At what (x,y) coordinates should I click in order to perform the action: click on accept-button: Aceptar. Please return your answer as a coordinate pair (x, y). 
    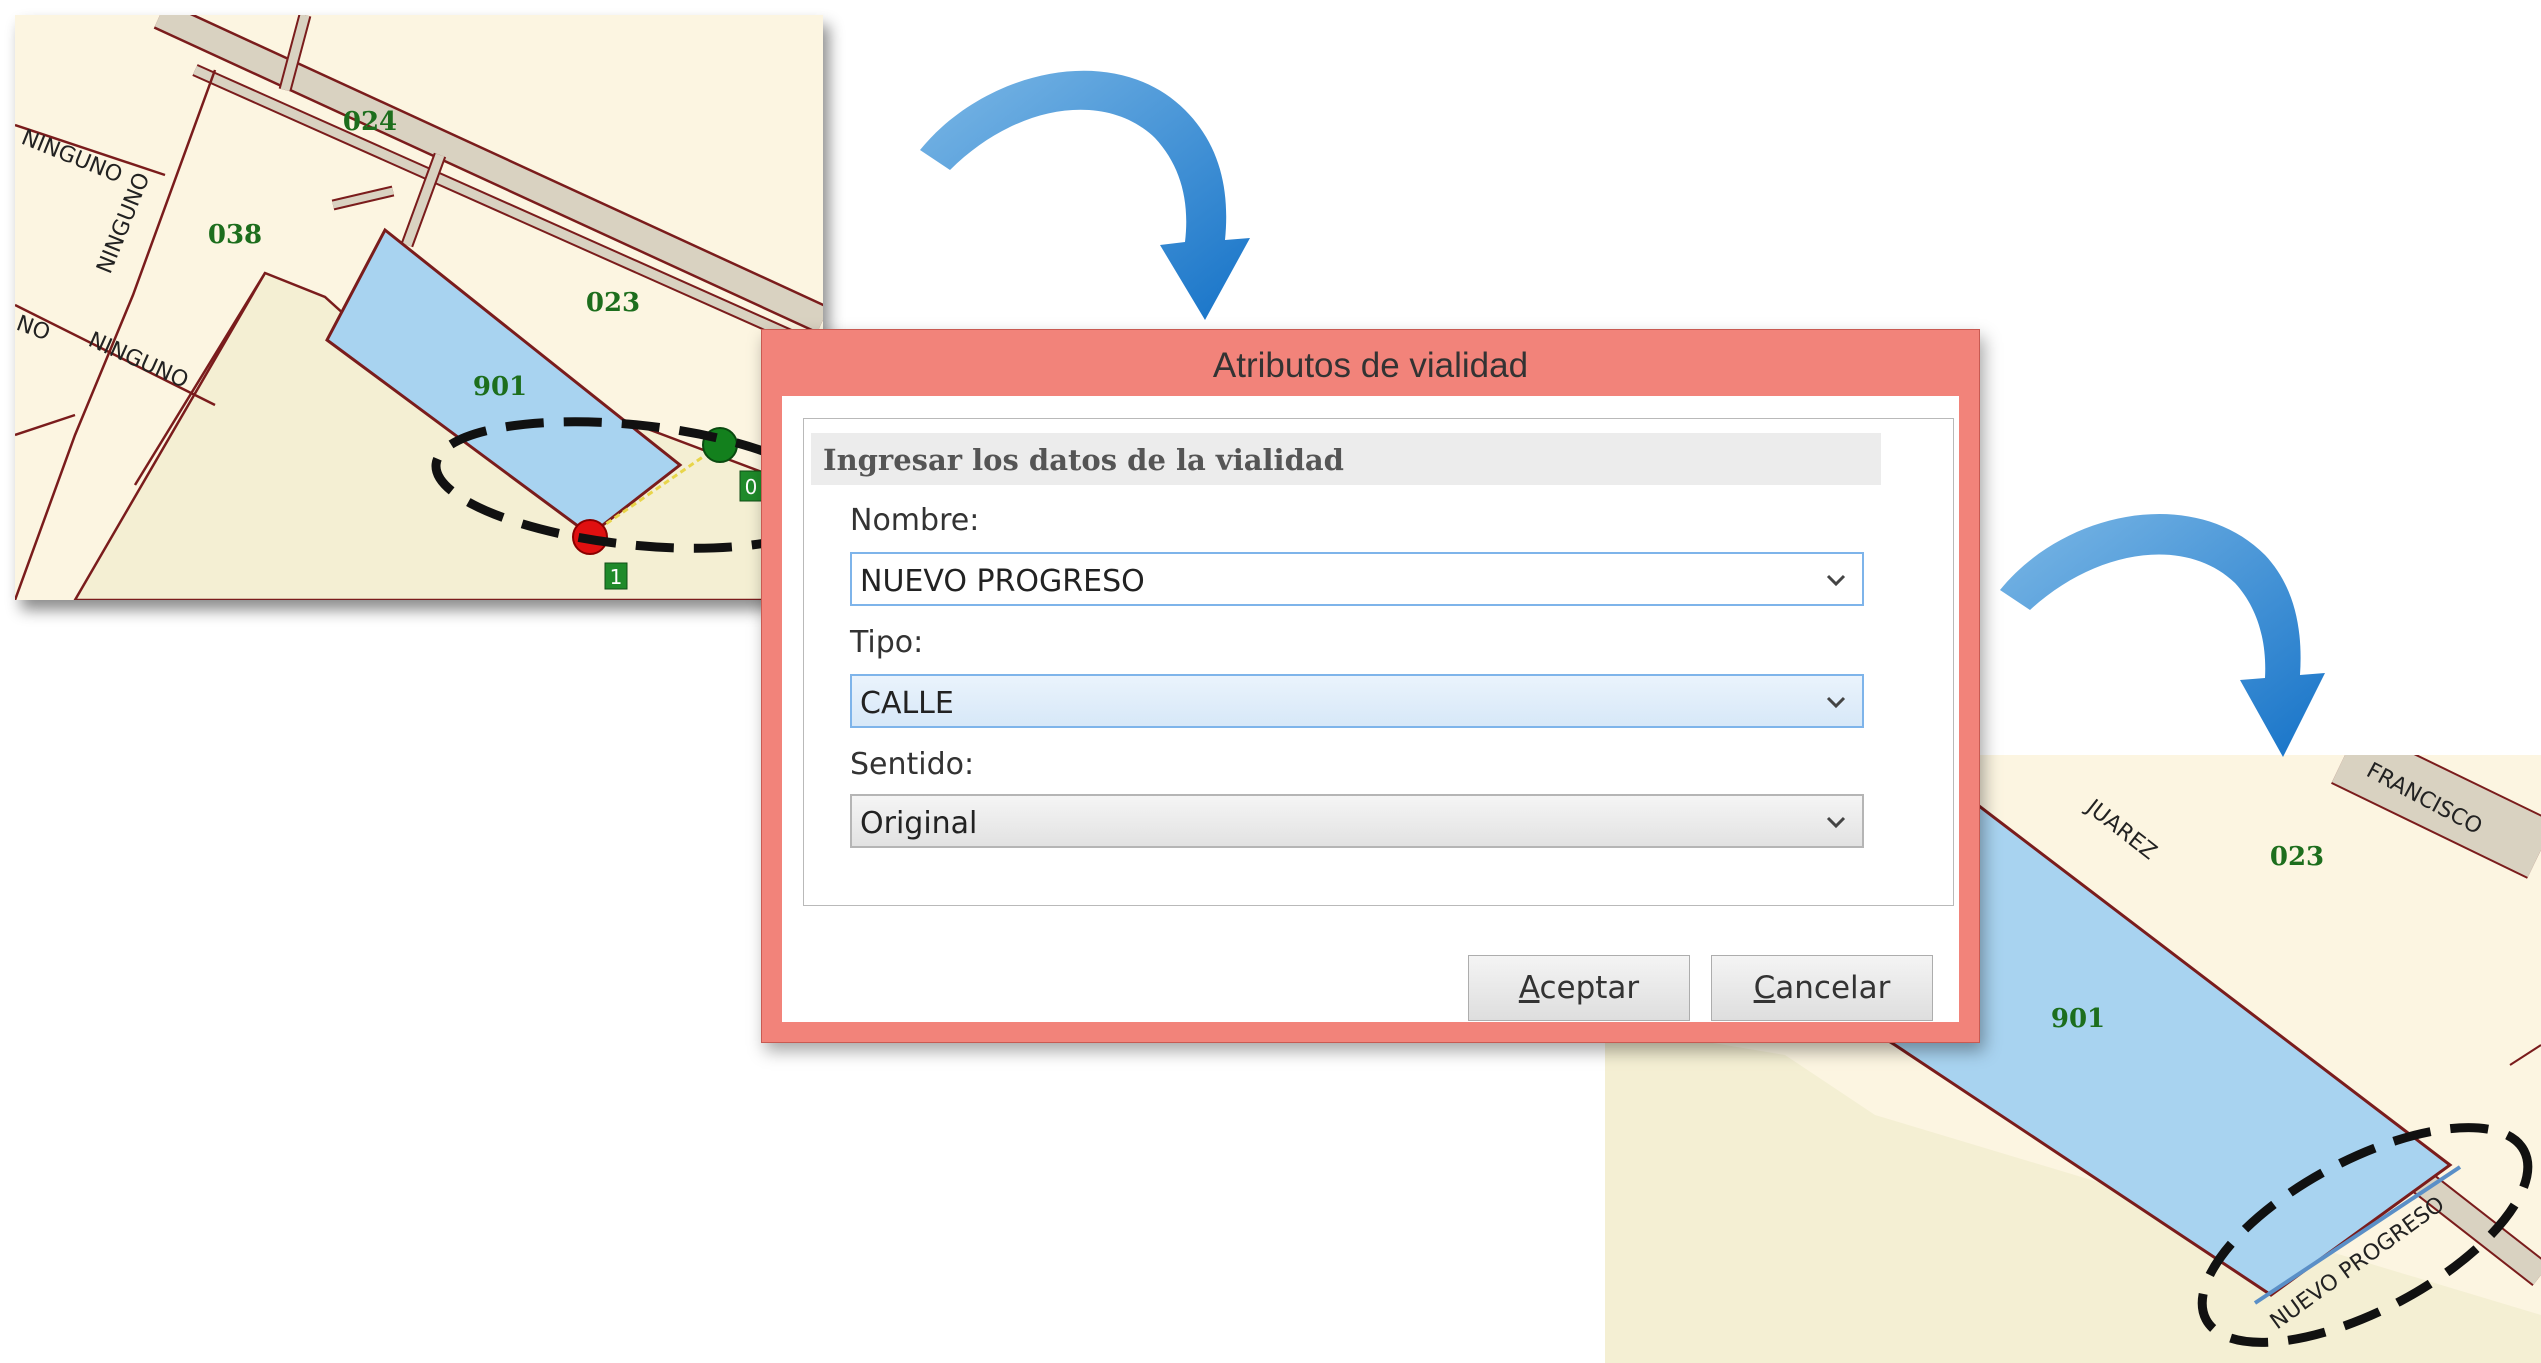
    Looking at the image, I should click on (1579, 988).